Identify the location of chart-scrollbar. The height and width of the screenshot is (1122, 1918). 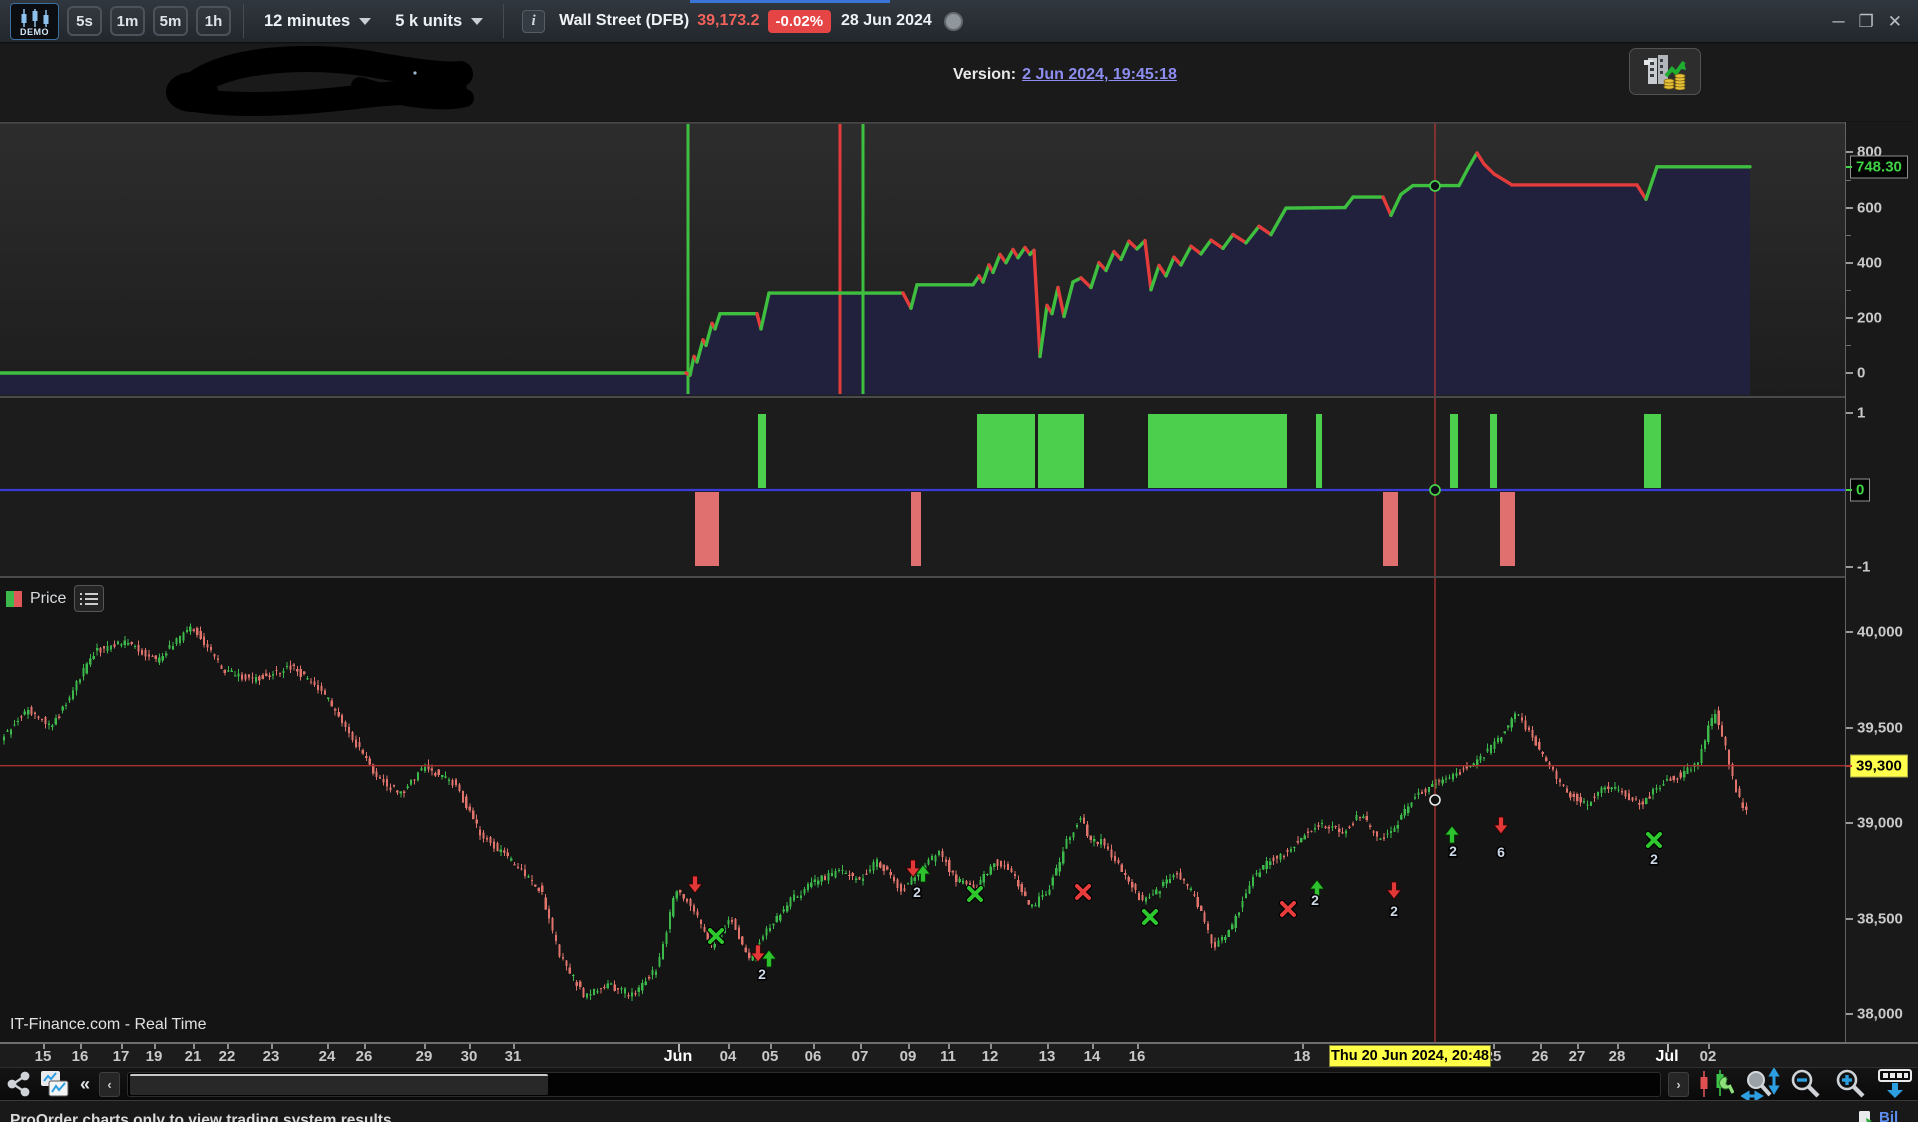
(894, 1084).